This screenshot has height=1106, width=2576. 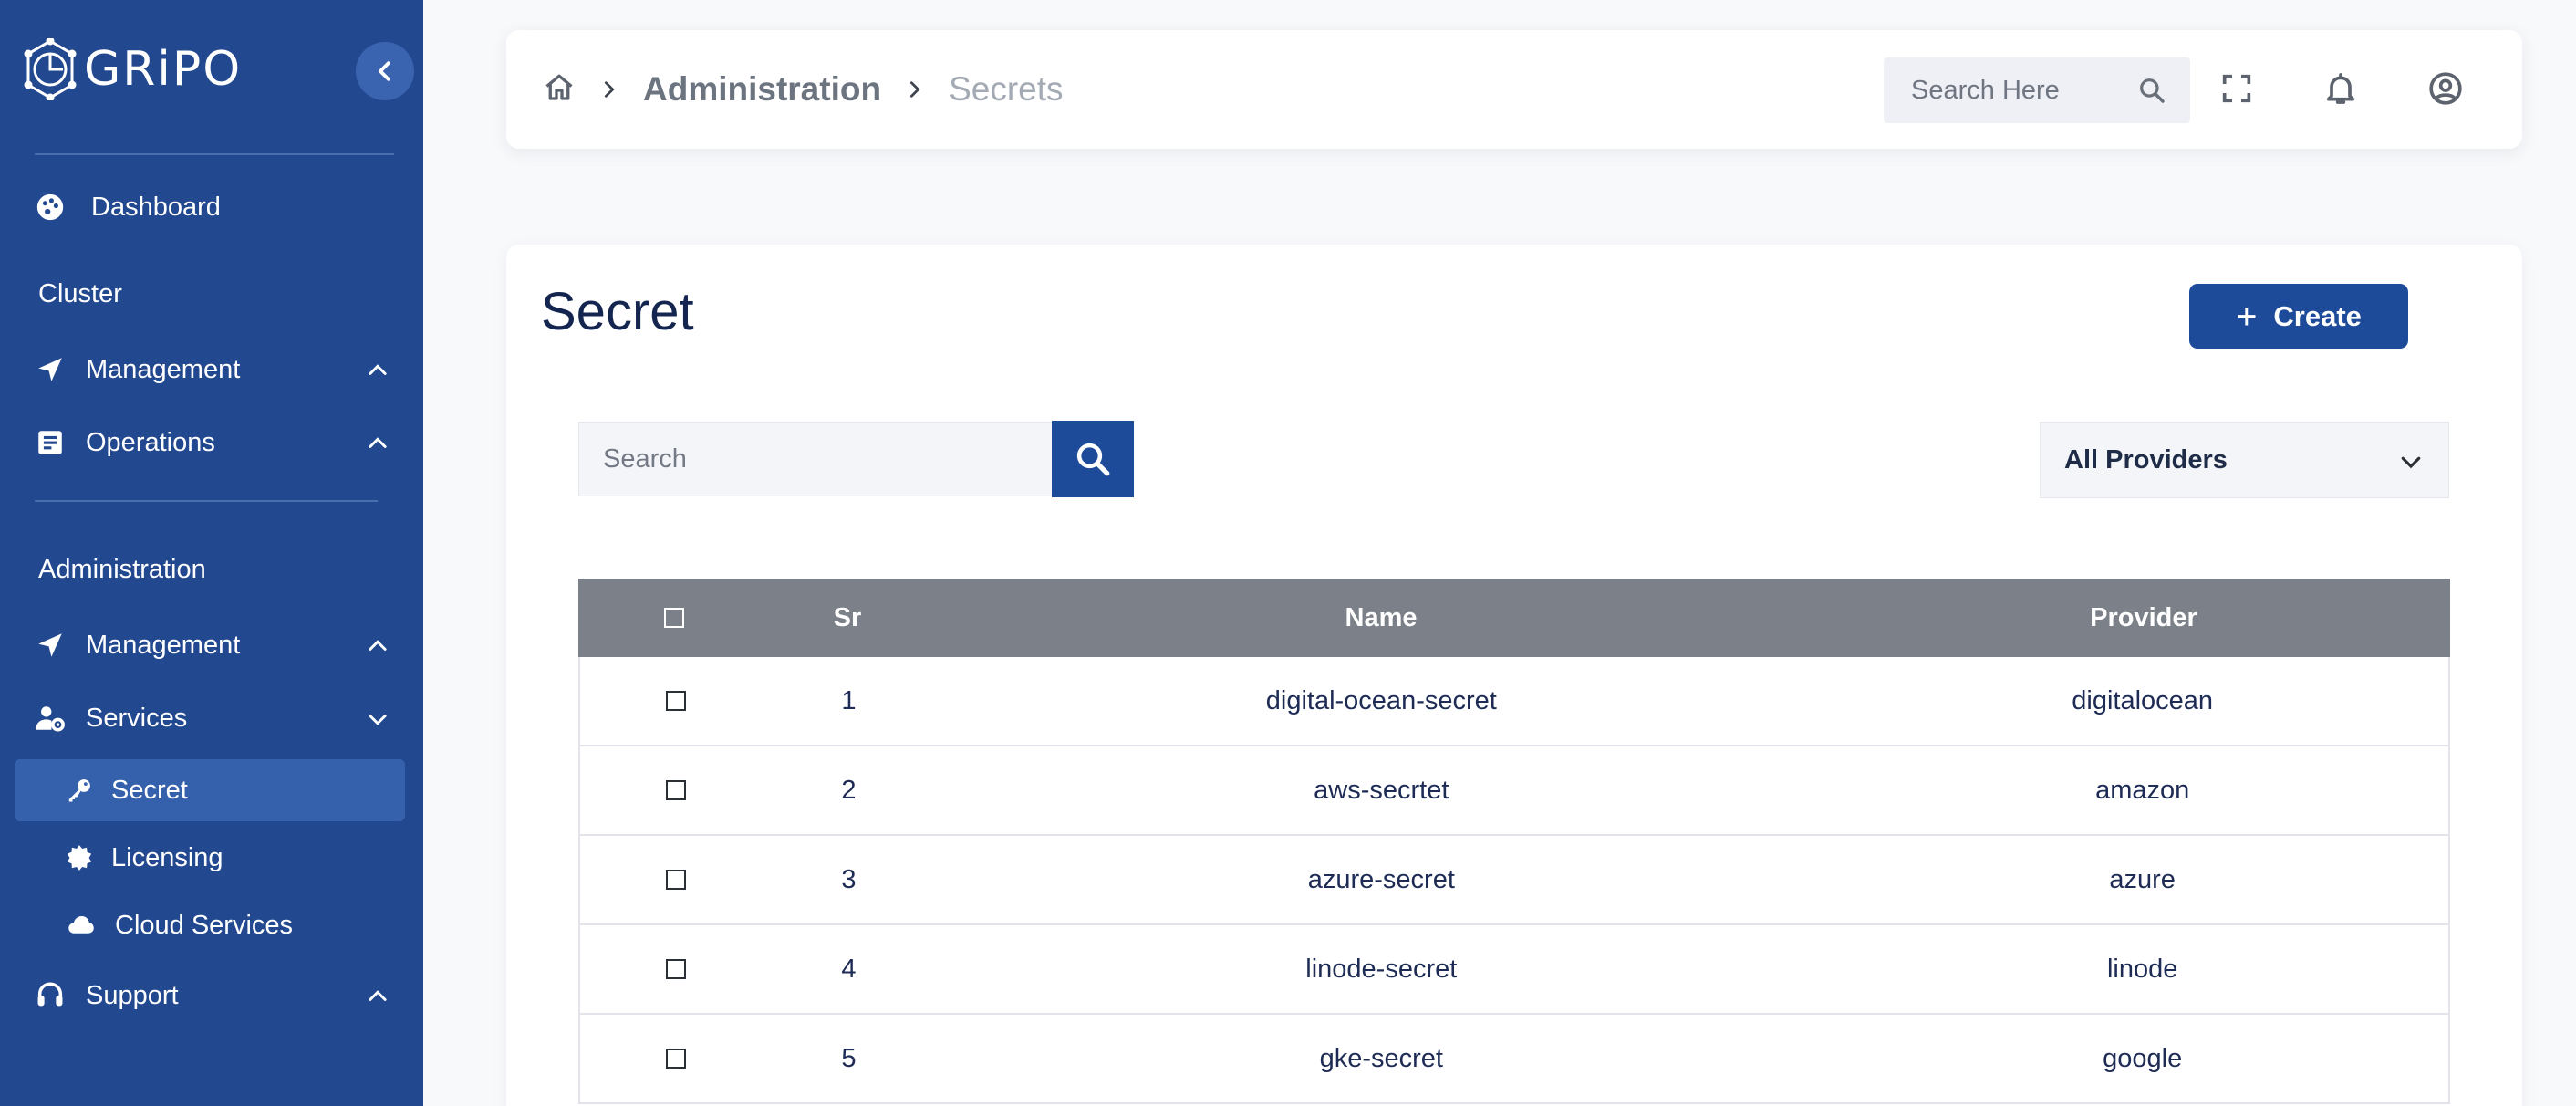 I want to click on cell-name: azure-secret, so click(x=1381, y=879).